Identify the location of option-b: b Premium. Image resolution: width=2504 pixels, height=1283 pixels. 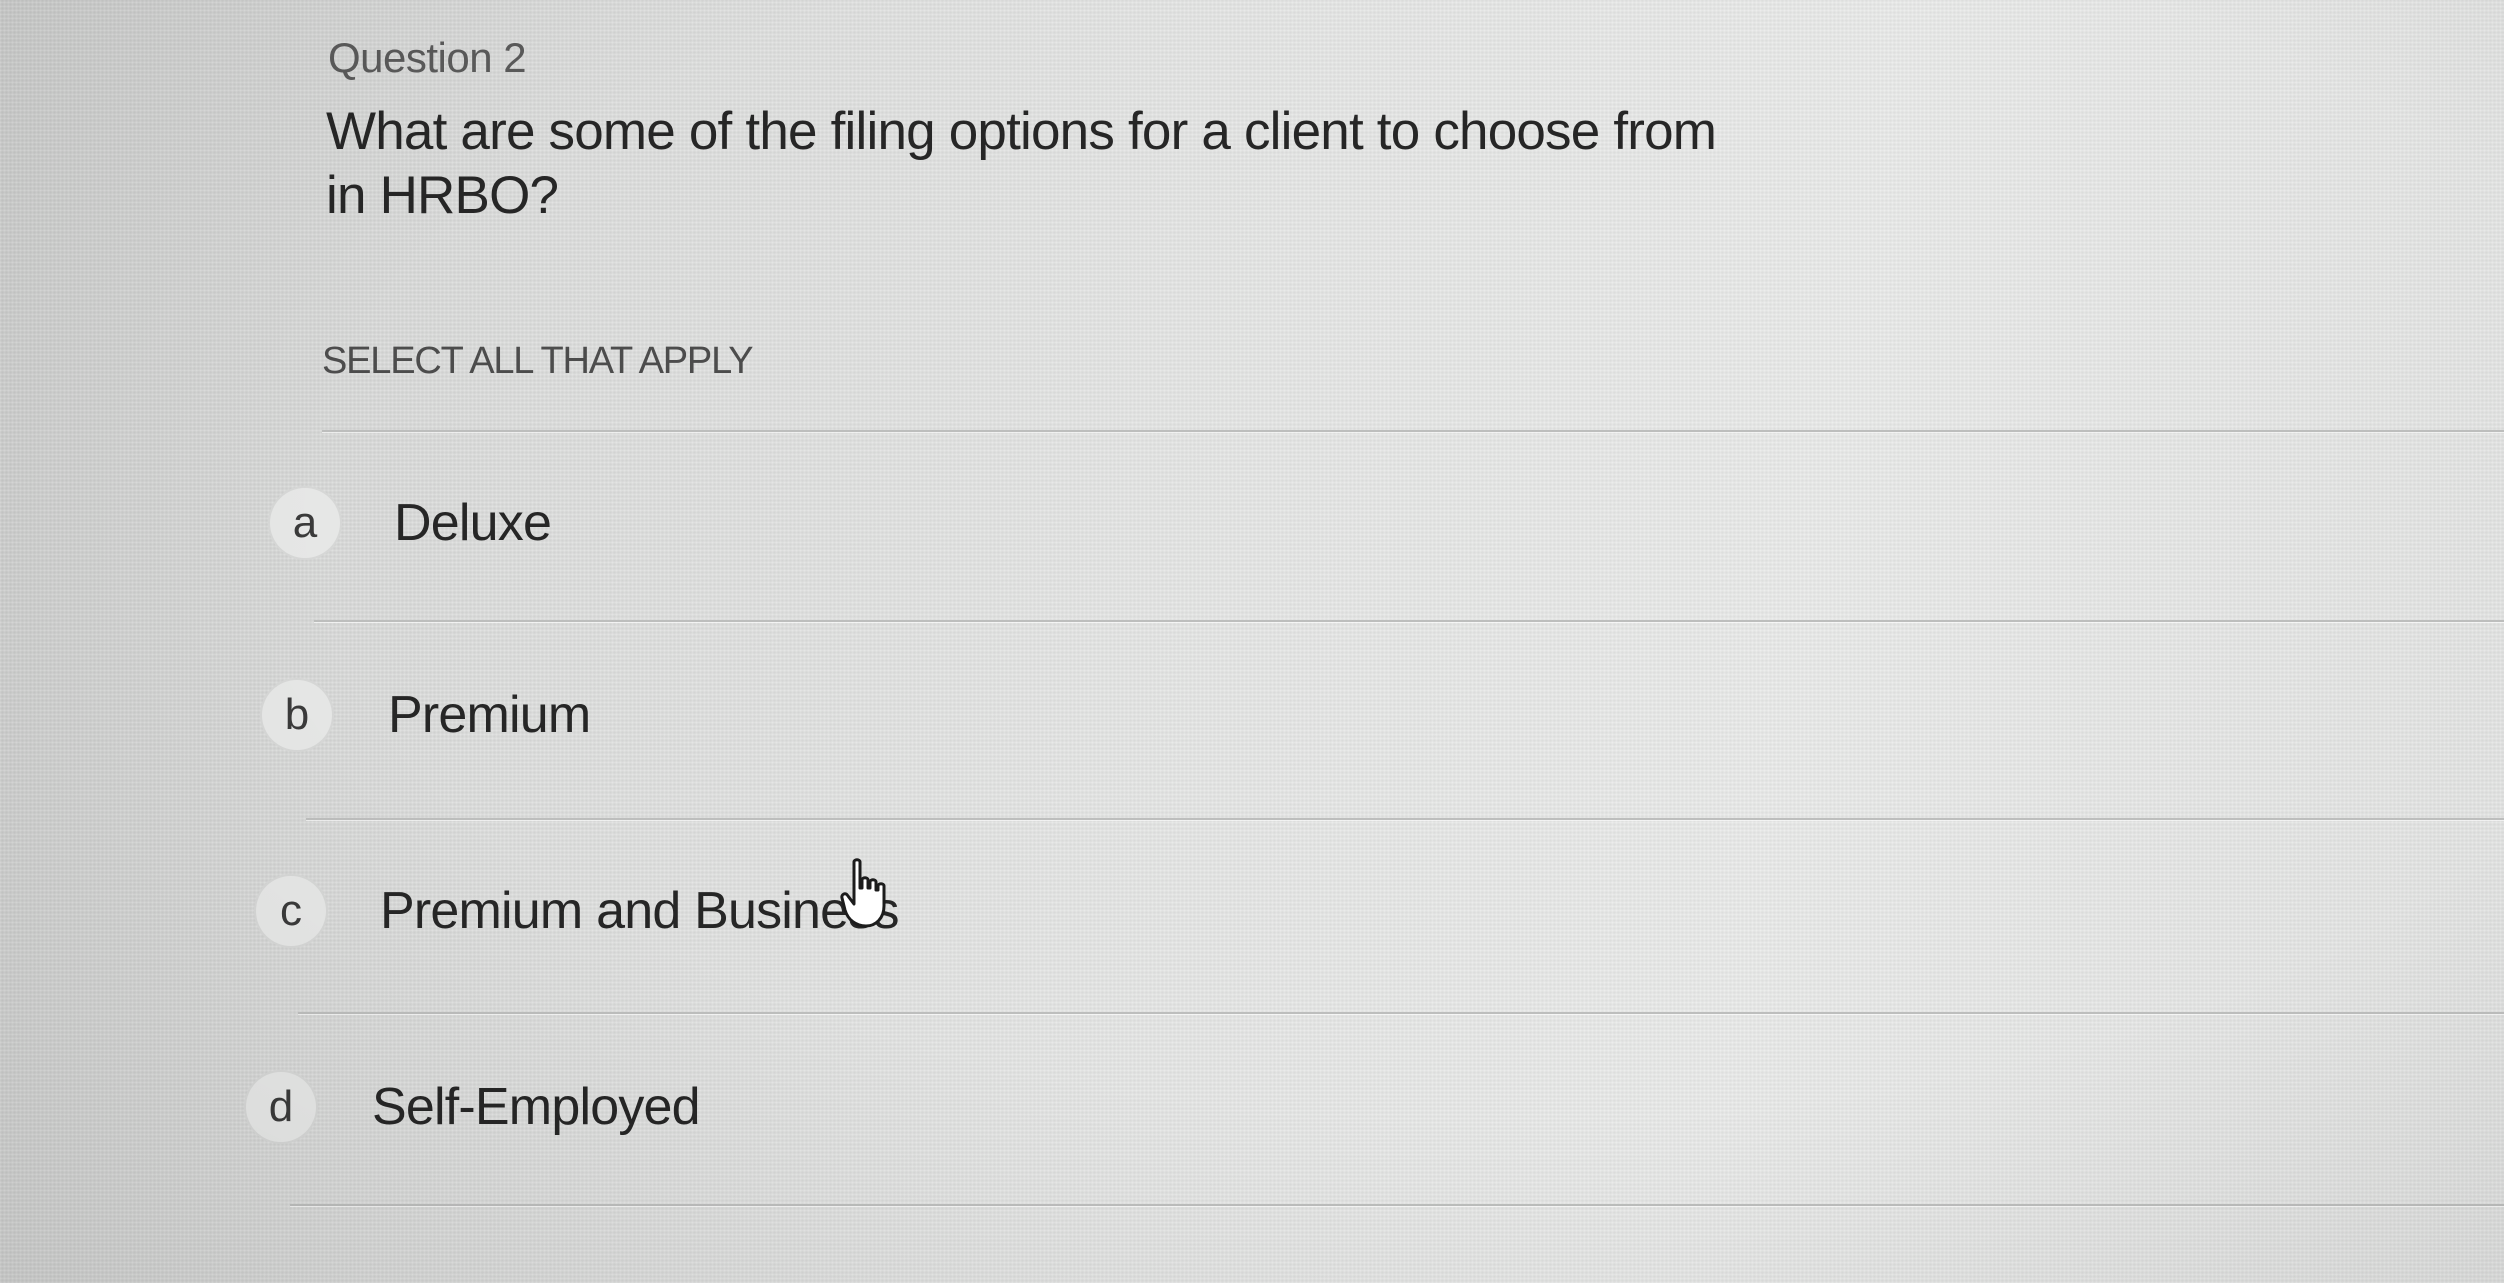
(1383, 714).